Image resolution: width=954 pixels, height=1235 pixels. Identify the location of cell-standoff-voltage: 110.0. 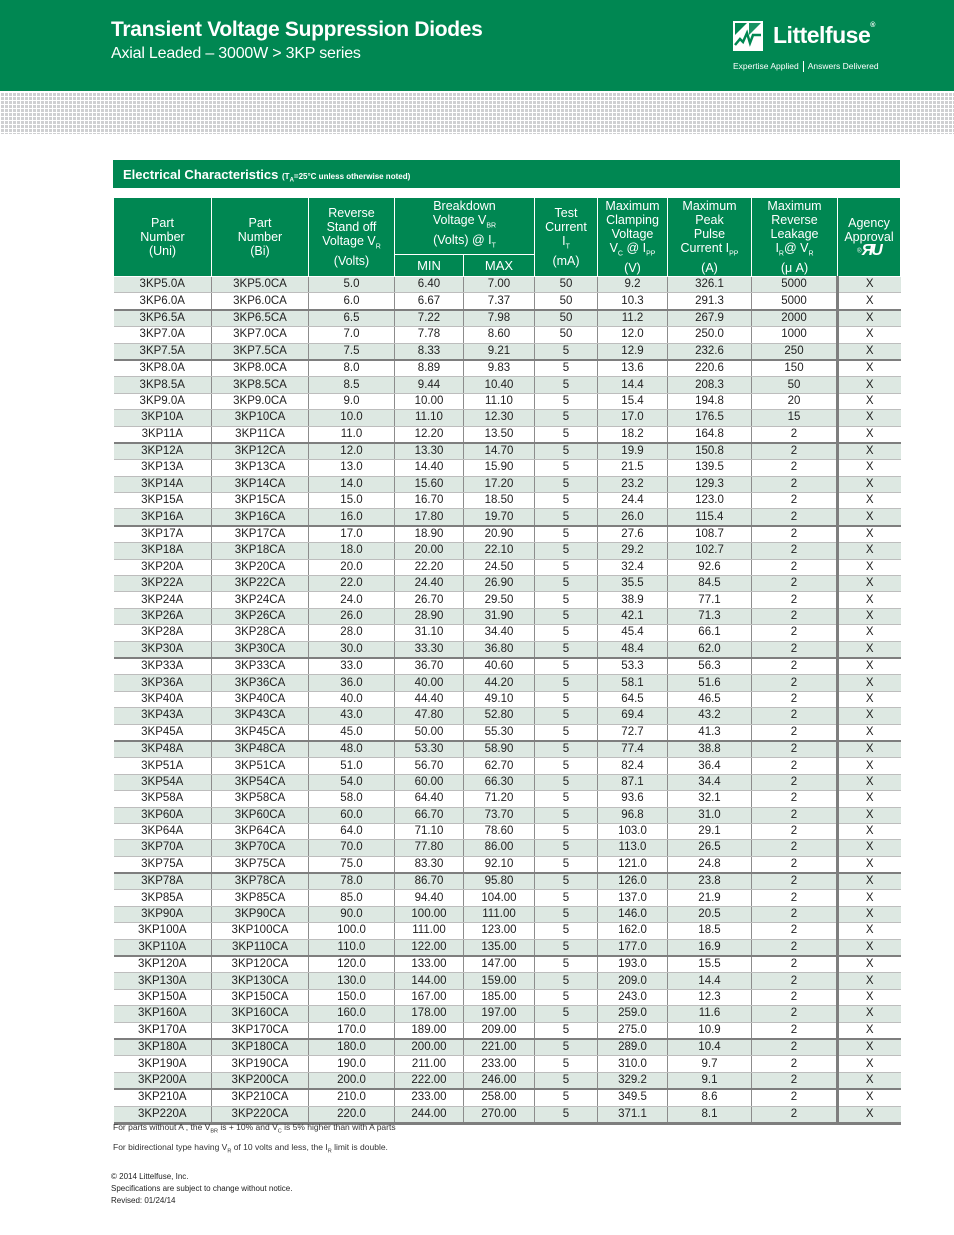
(351, 948).